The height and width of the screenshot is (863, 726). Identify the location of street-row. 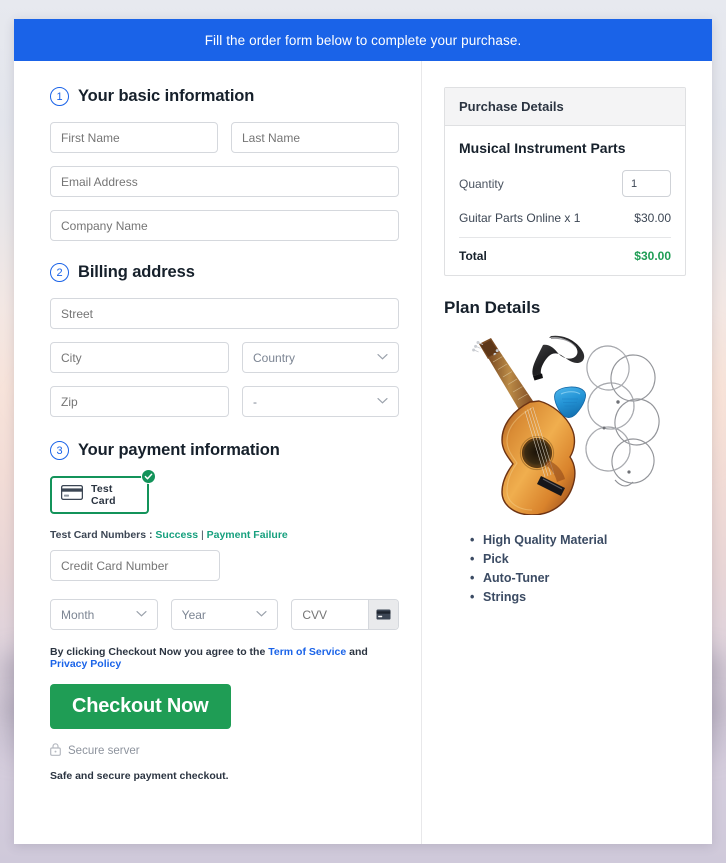
(224, 313).